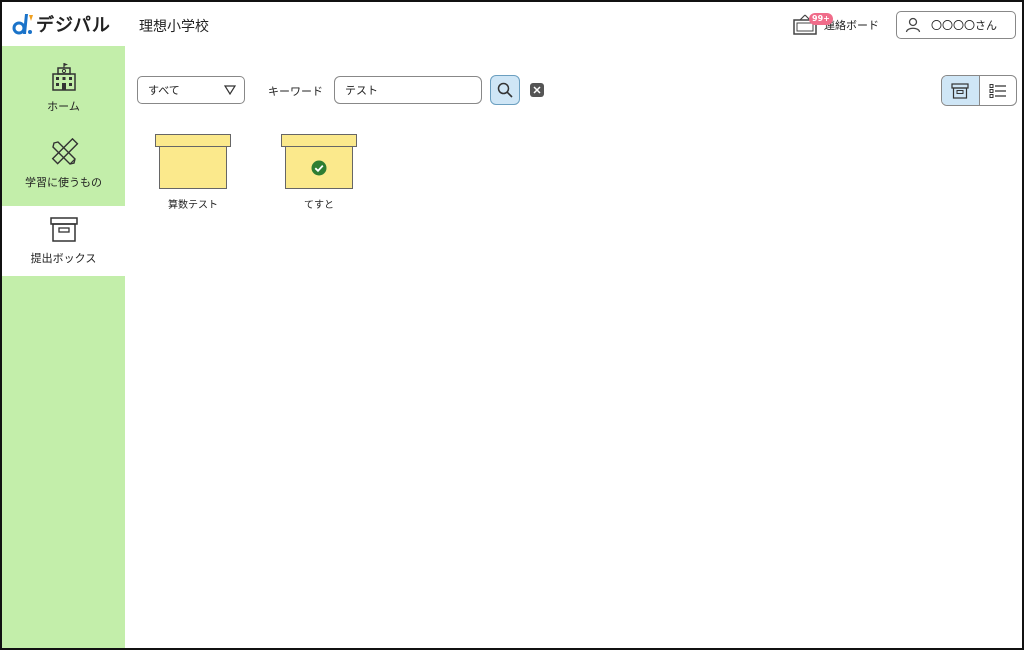  What do you see at coordinates (164, 90) in the screenshot?
I see `filter-selected-value: すべて` at bounding box center [164, 90].